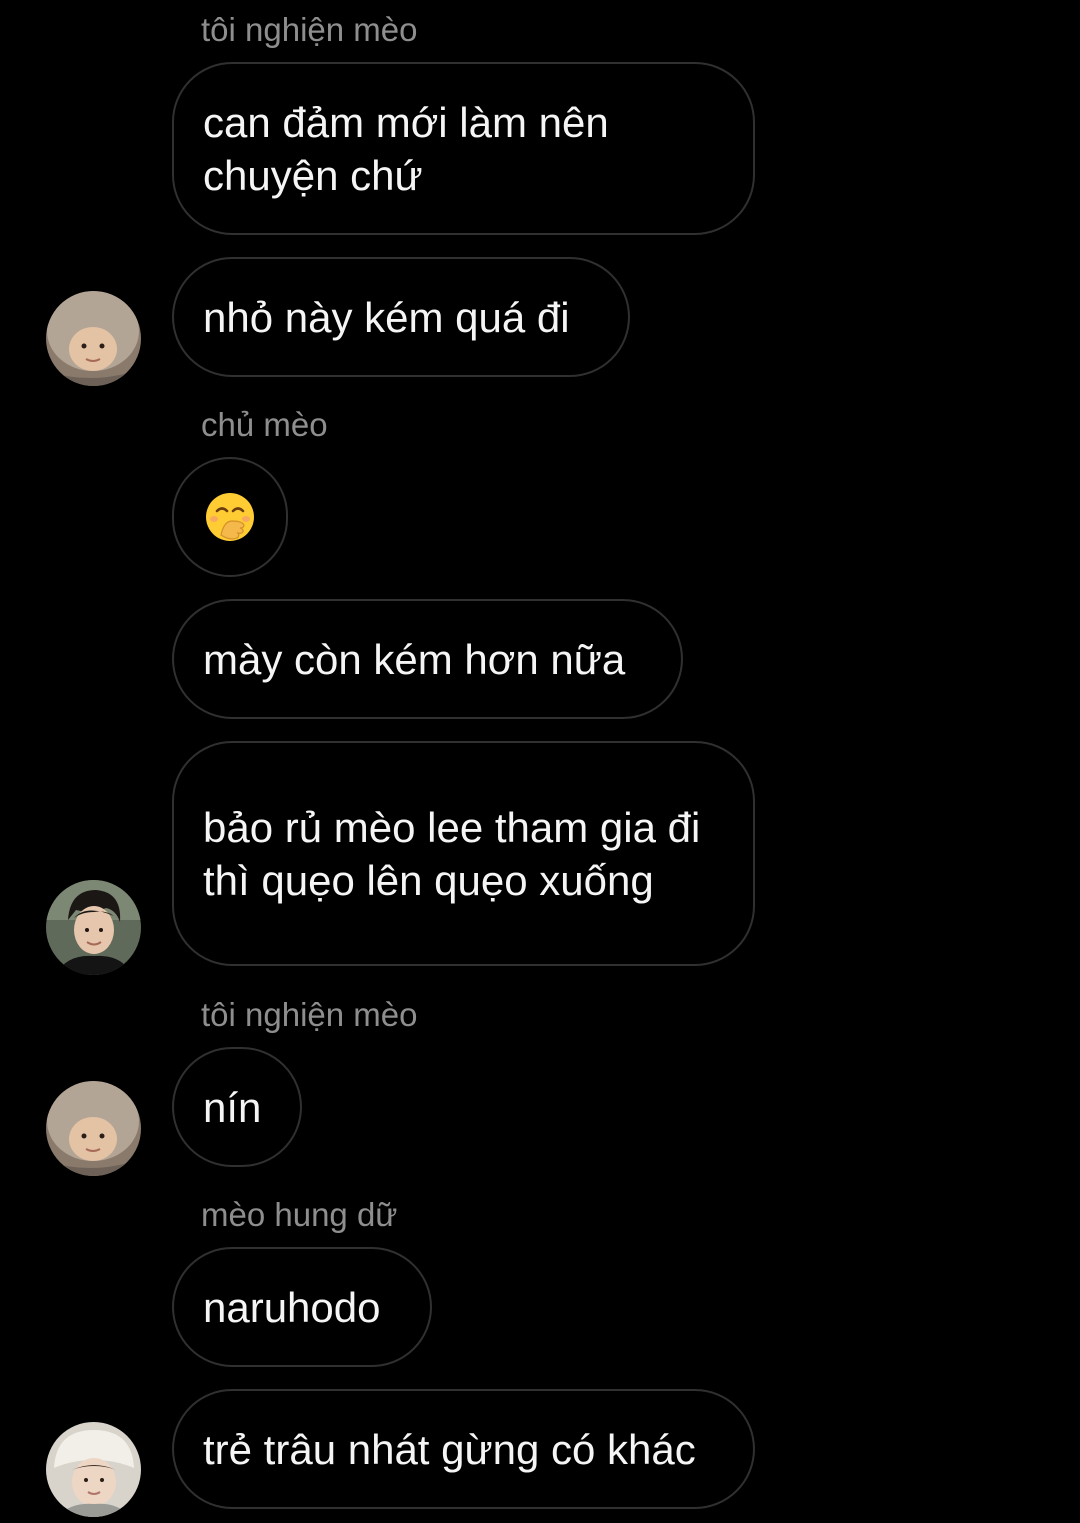 This screenshot has height=1523, width=1080. I want to click on message-bubble: mày còn kém hơn nữa, so click(427, 659).